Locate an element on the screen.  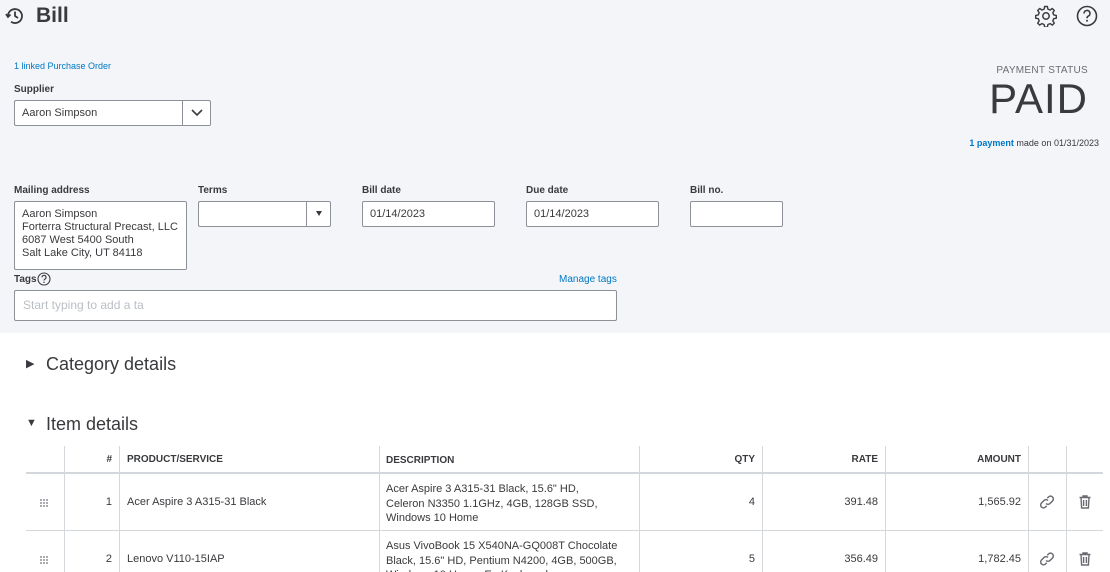
mailing-line: Forterra Structural Precast, LLC is located at coordinates (100, 227).